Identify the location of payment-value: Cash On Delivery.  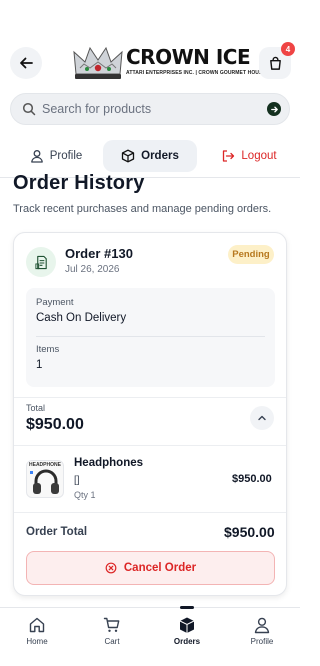
(81, 318).